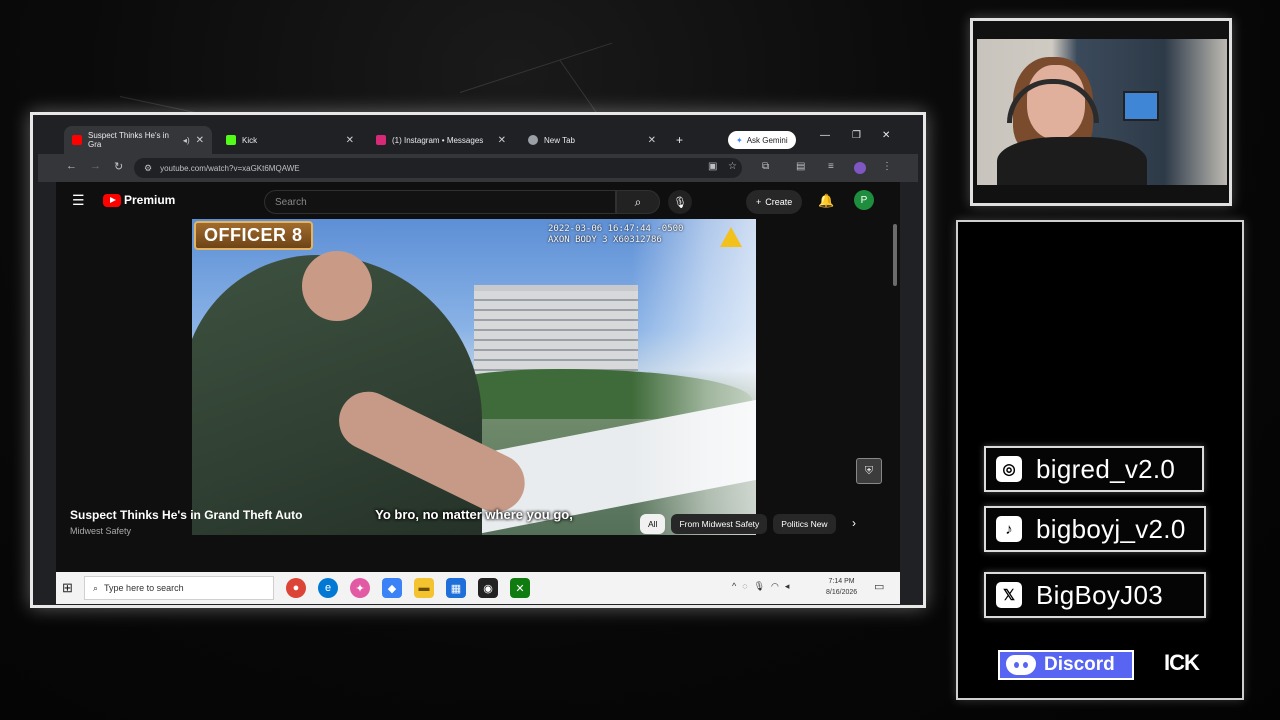 This screenshot has height=720, width=1280. Describe the element at coordinates (1106, 468) in the screenshot. I see `instagram-handle: bigred_v2.0` at that location.